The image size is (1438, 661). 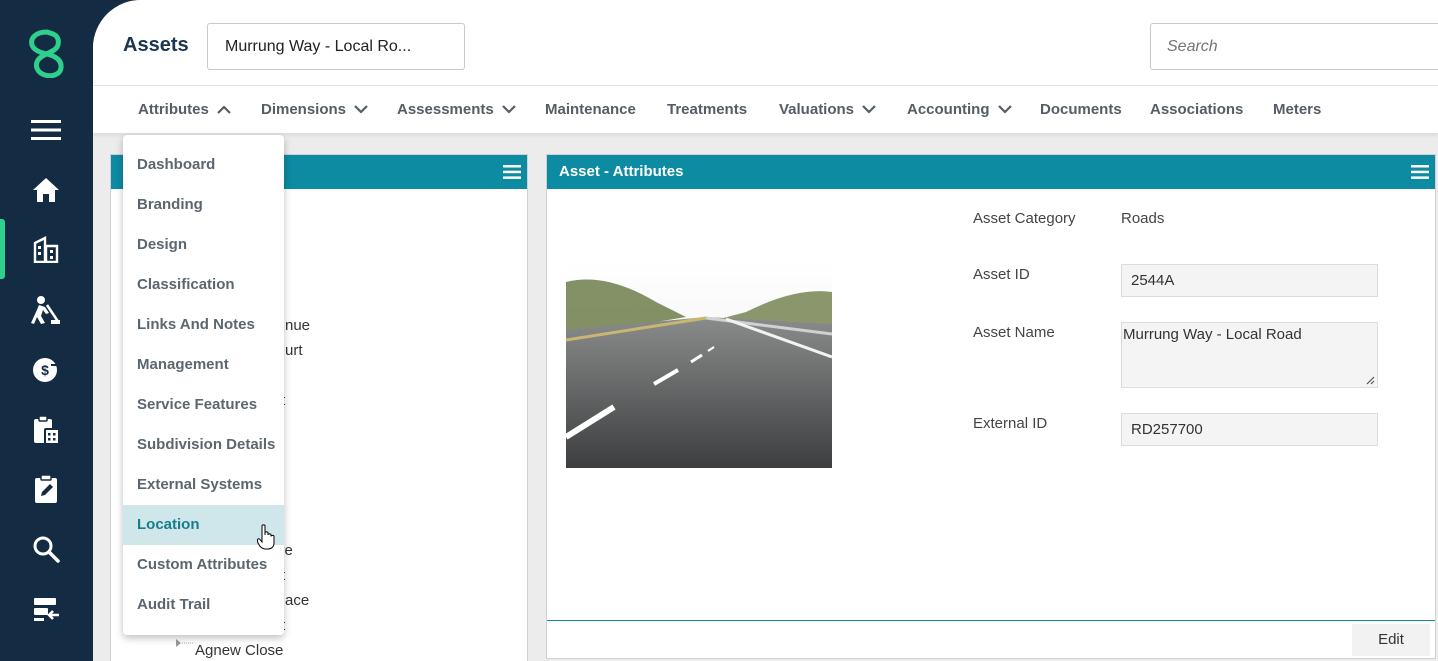 I want to click on tab-label: Associations, so click(x=1197, y=109).